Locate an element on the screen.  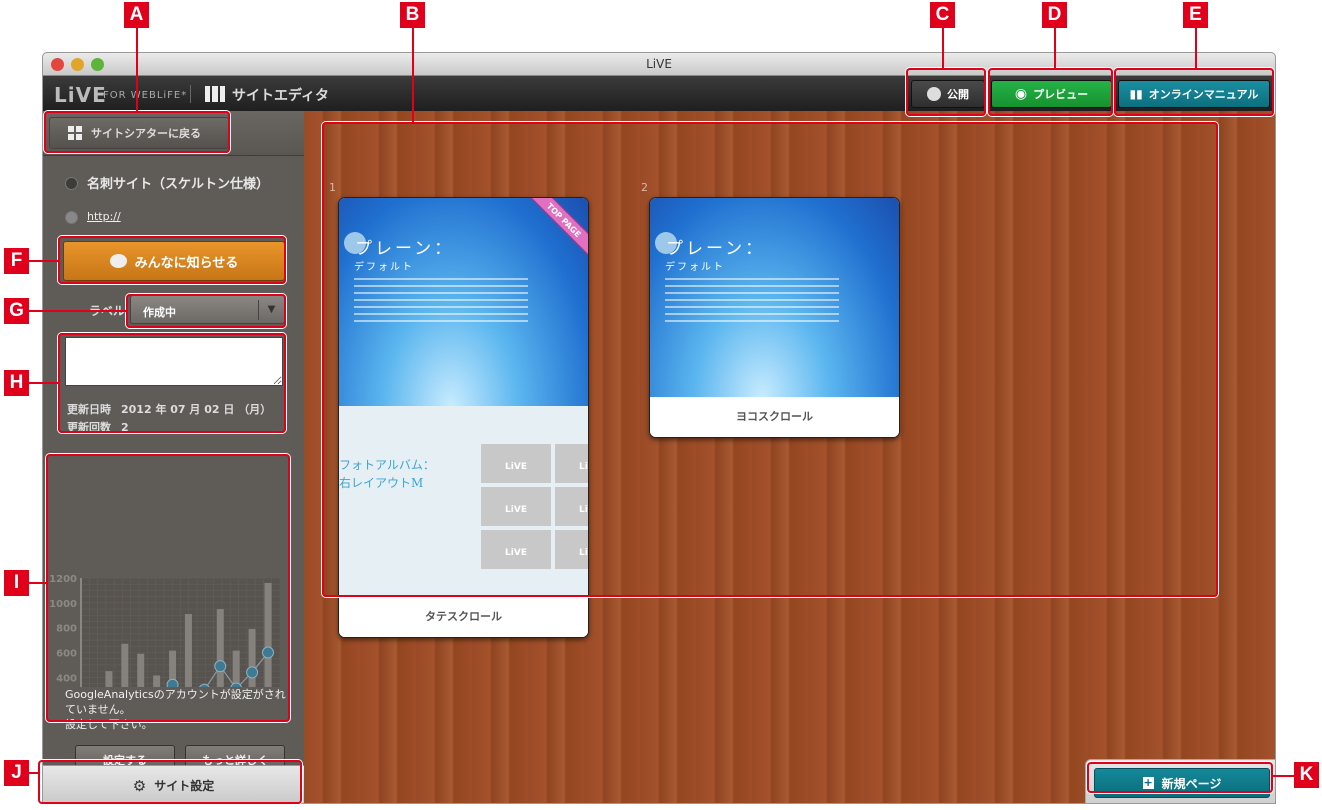
label-select: 作成中 ▼ is located at coordinates (207, 309).